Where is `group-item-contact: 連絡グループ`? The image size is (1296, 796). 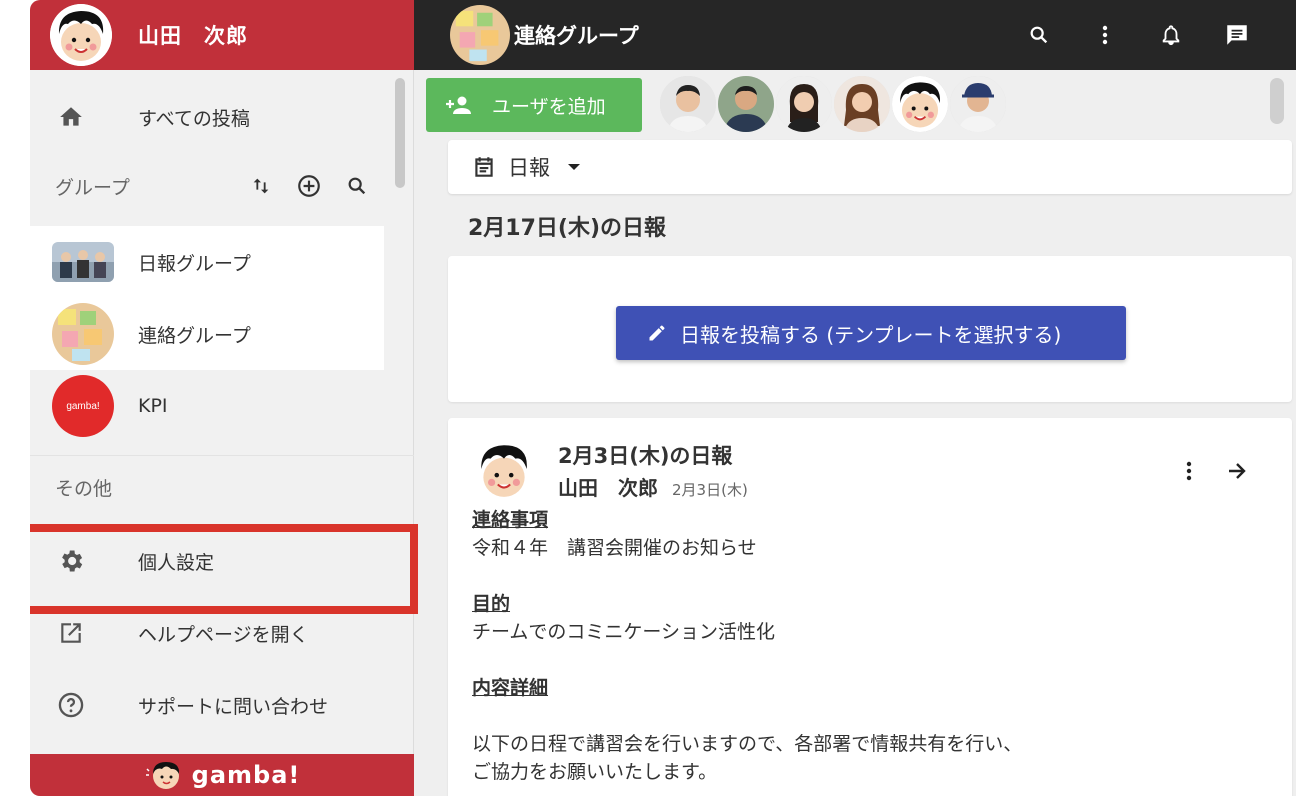
group-item-contact: 連絡グループ is located at coordinates (207, 334).